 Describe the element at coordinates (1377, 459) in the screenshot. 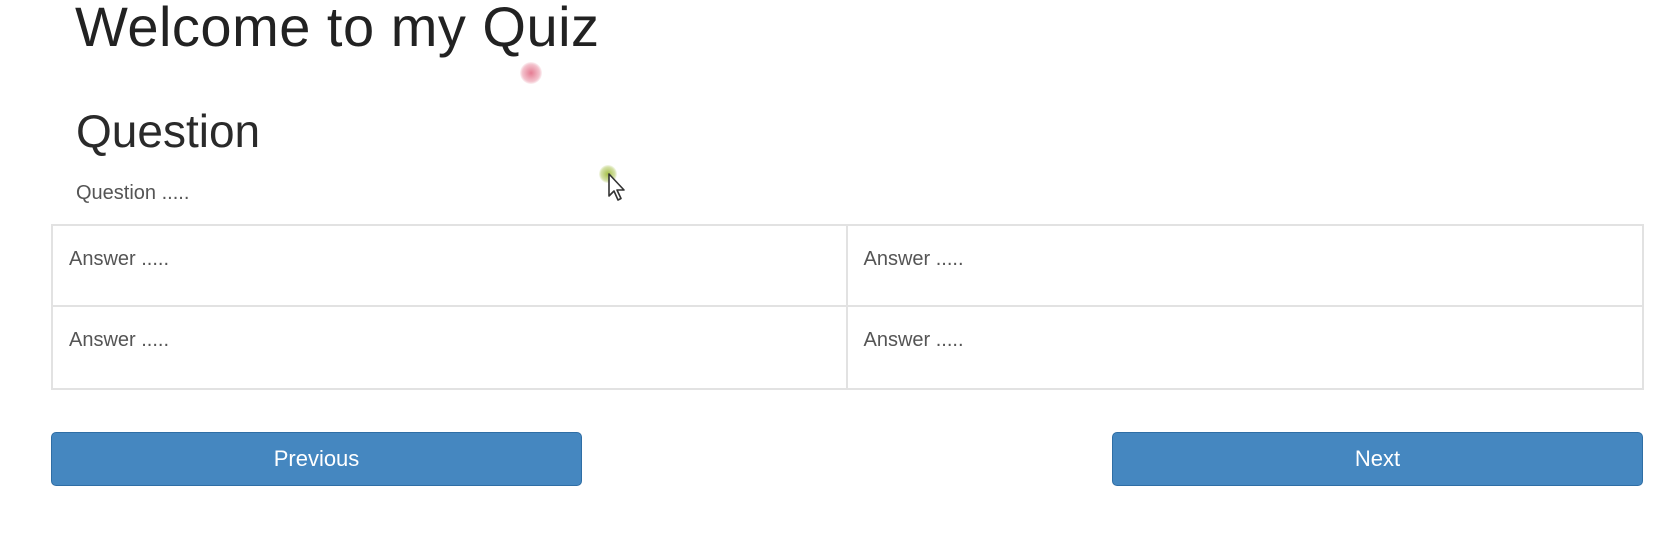

I see `next-button: Next` at that location.